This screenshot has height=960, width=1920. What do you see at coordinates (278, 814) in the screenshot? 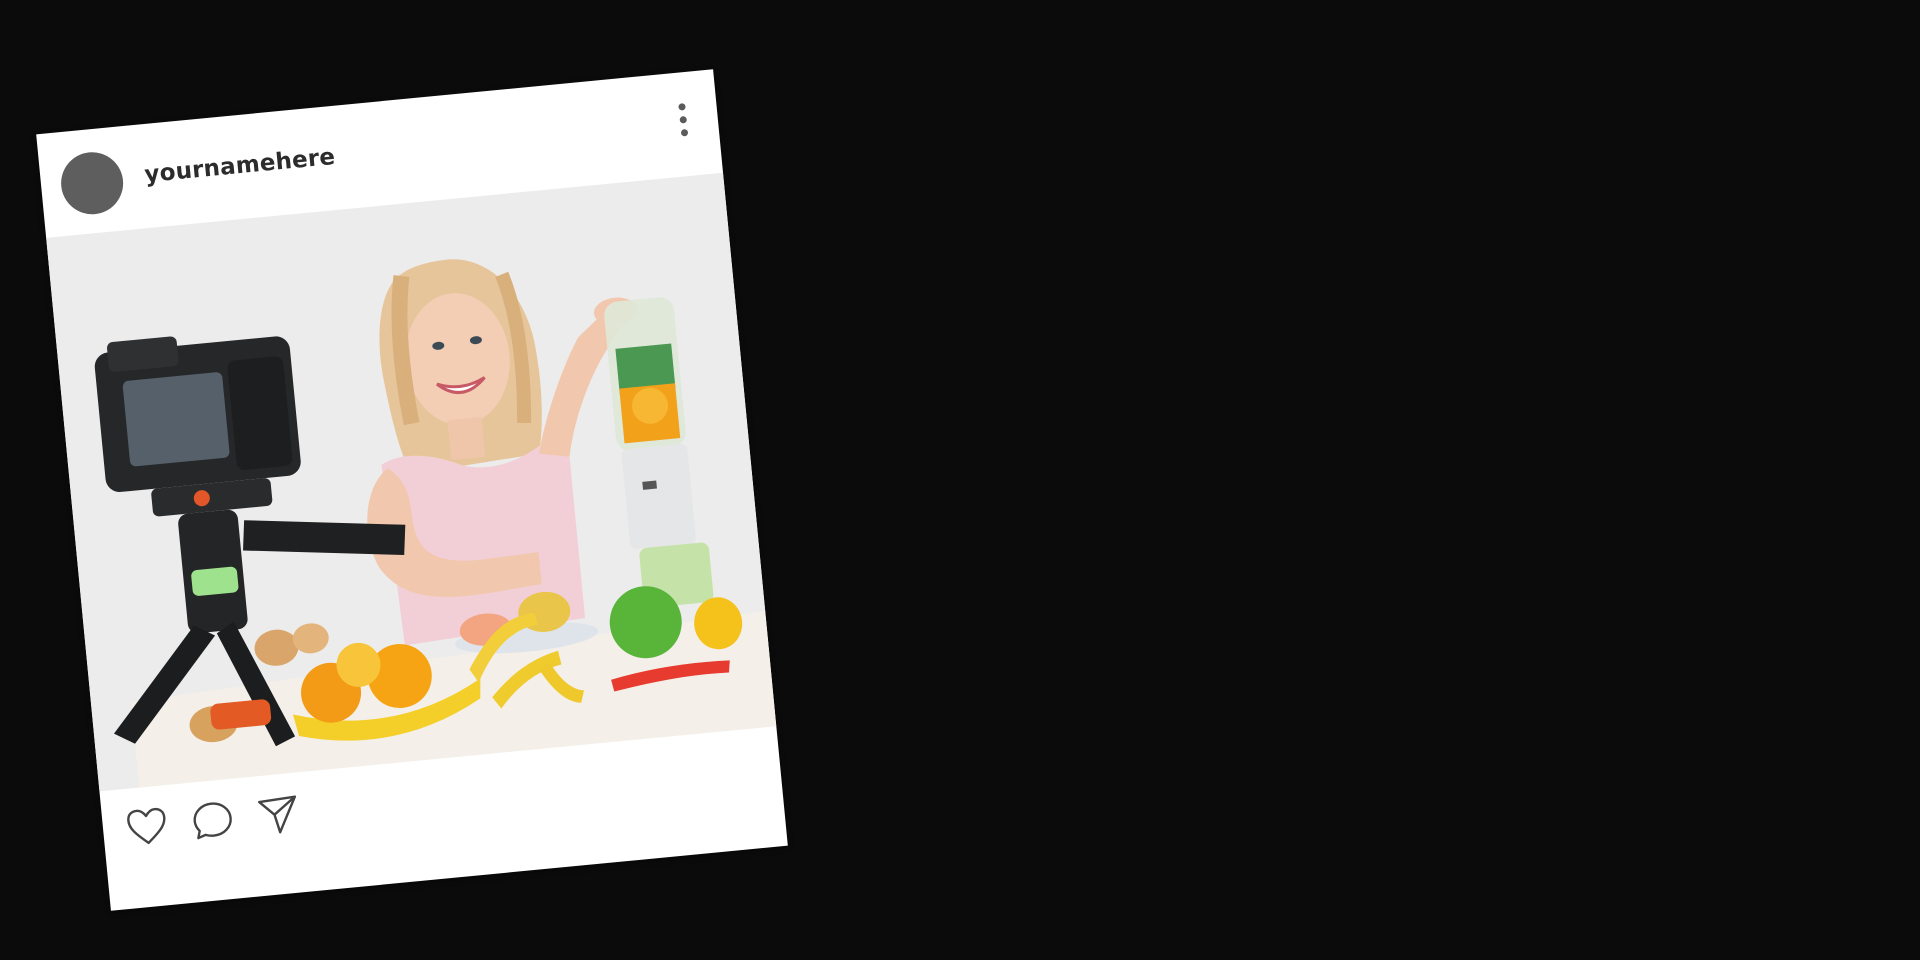
I see `paper-plane-icon` at bounding box center [278, 814].